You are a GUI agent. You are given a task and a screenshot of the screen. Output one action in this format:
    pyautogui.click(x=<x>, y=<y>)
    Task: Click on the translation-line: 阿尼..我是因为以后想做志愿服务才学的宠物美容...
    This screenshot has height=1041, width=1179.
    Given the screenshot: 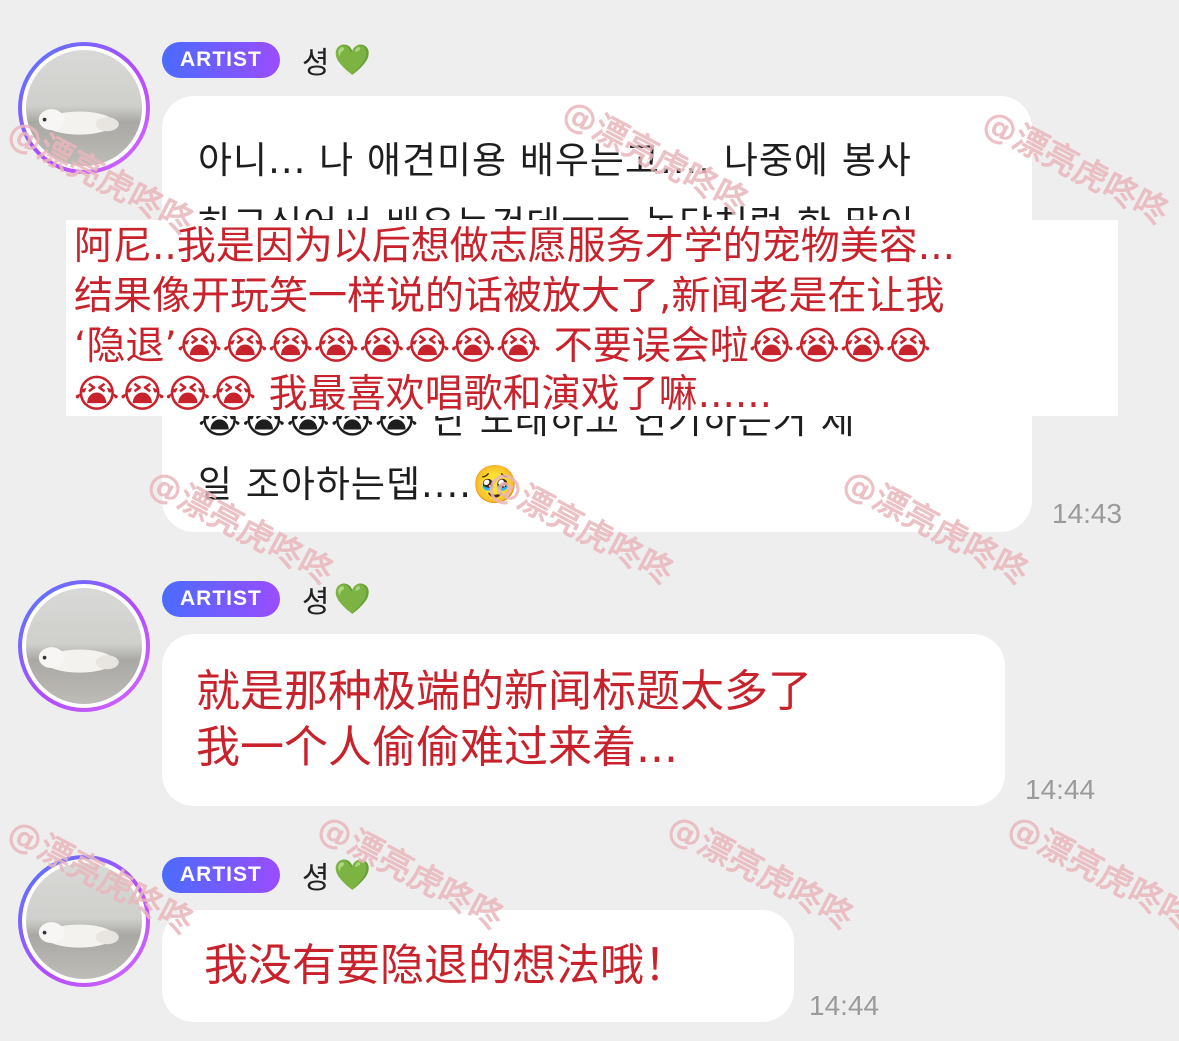 What is the action you would take?
    pyautogui.click(x=514, y=246)
    